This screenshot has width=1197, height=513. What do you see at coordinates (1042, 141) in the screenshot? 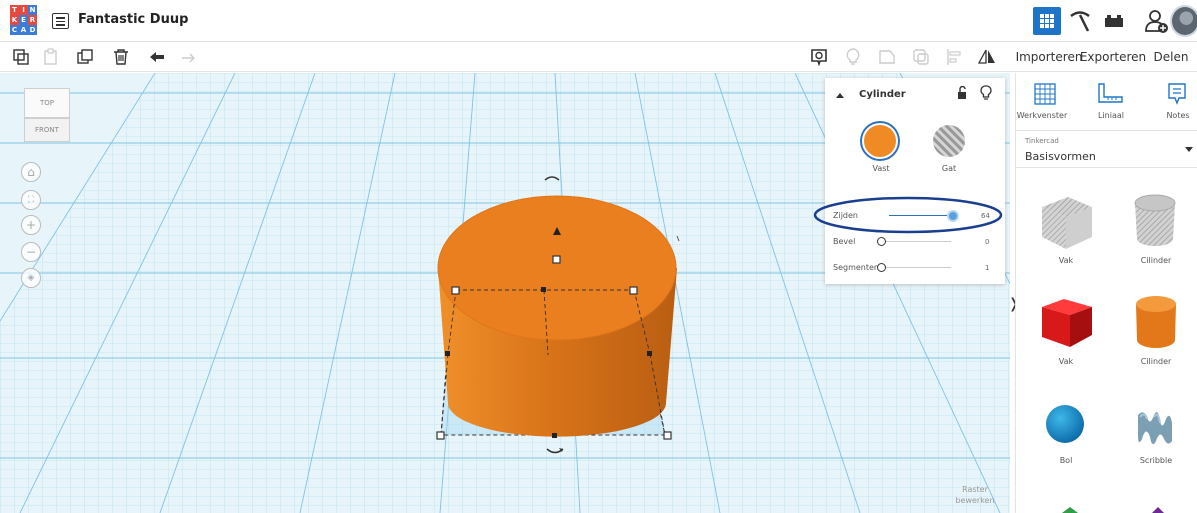
I see `library-category: Tinkercad` at bounding box center [1042, 141].